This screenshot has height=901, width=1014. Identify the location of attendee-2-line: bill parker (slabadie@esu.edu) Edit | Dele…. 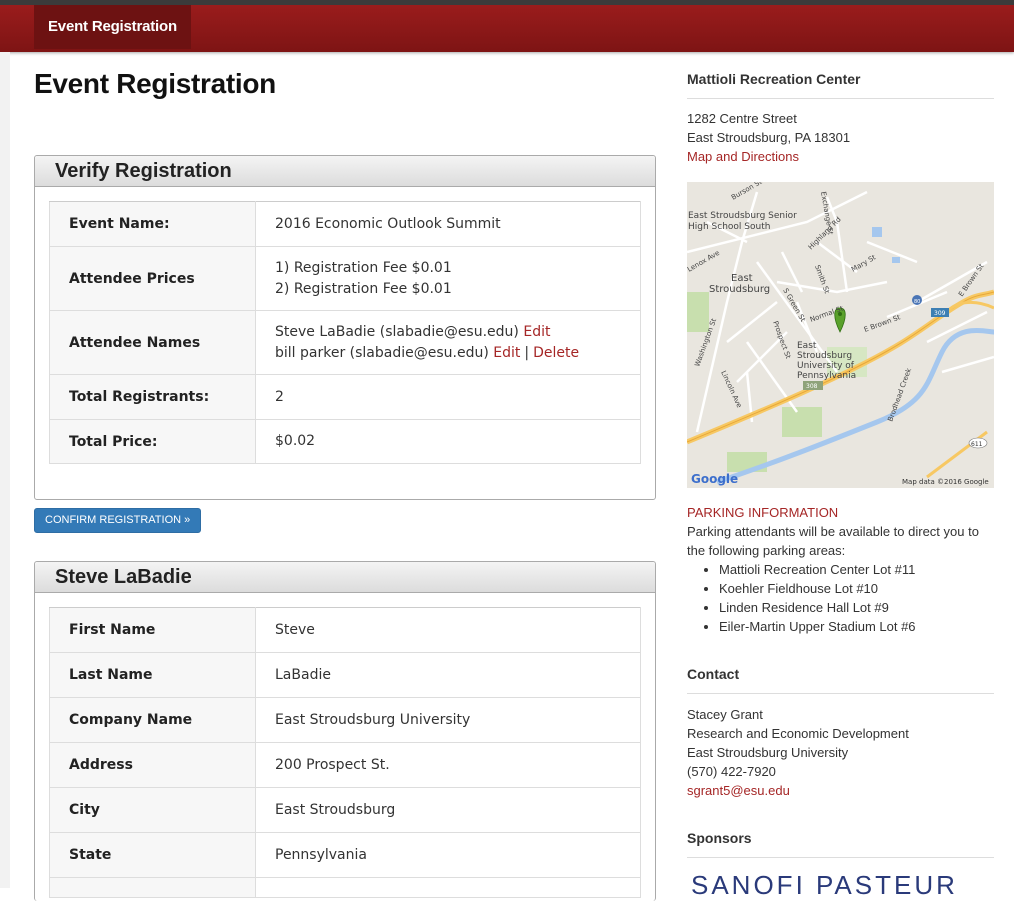
(457, 353).